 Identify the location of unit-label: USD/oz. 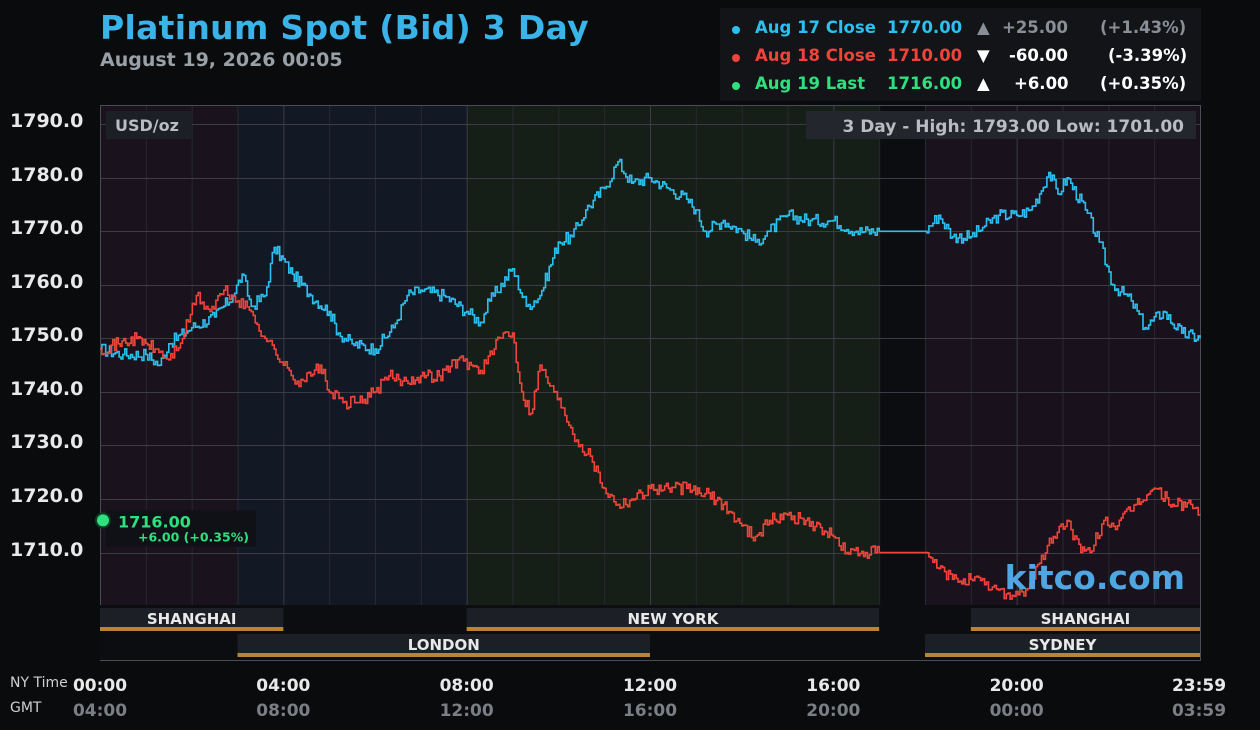
(147, 125).